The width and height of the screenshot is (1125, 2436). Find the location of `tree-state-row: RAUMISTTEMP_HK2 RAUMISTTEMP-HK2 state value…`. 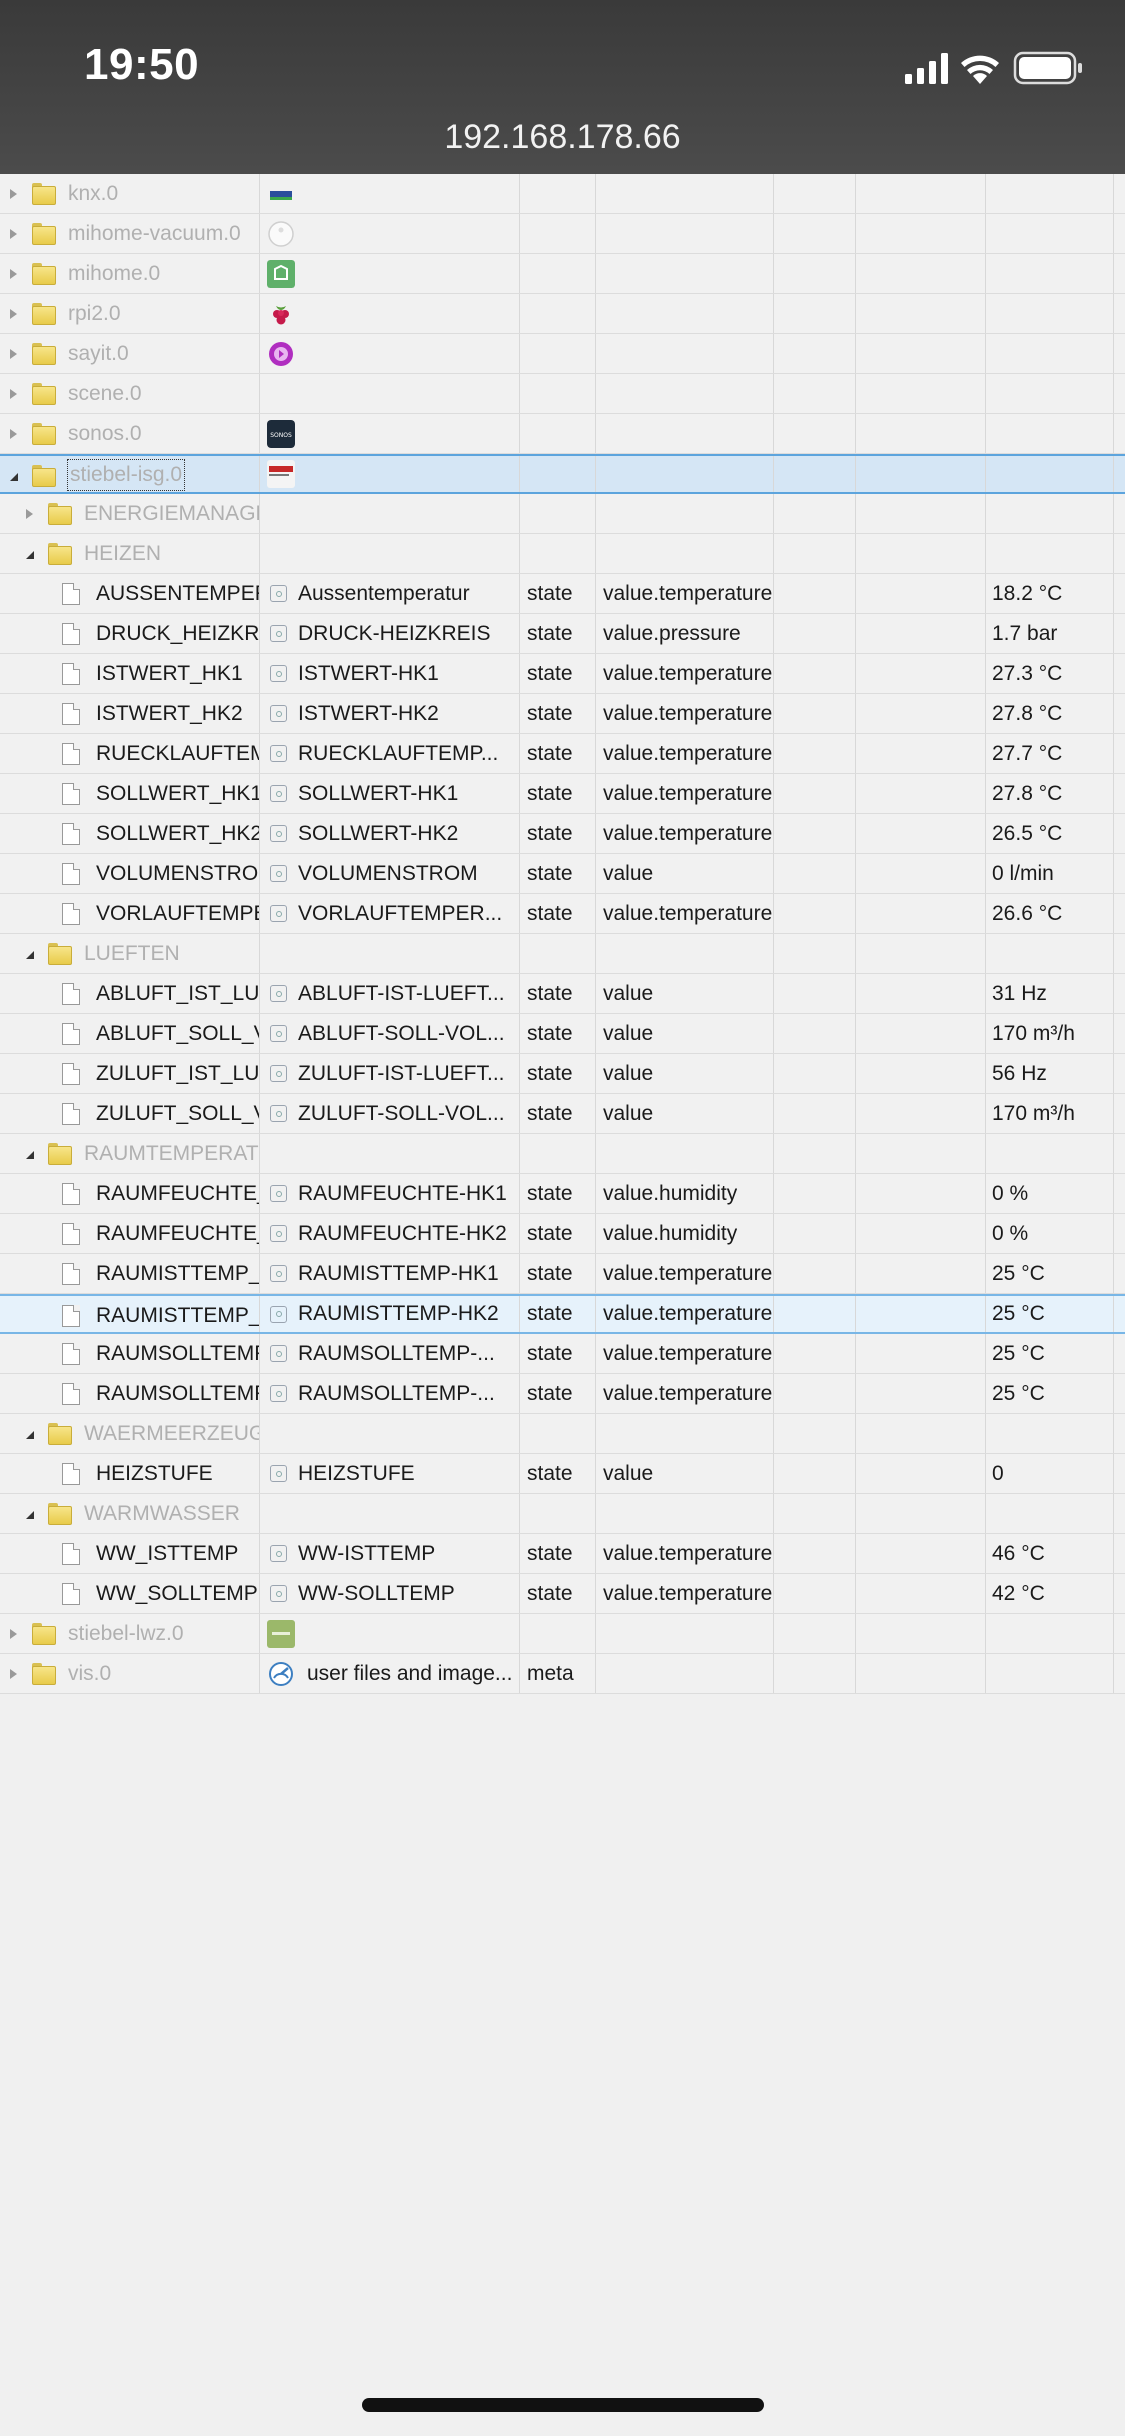

tree-state-row: RAUMISTTEMP_HK2 RAUMISTTEMP-HK2 state value… is located at coordinates (562, 1314).